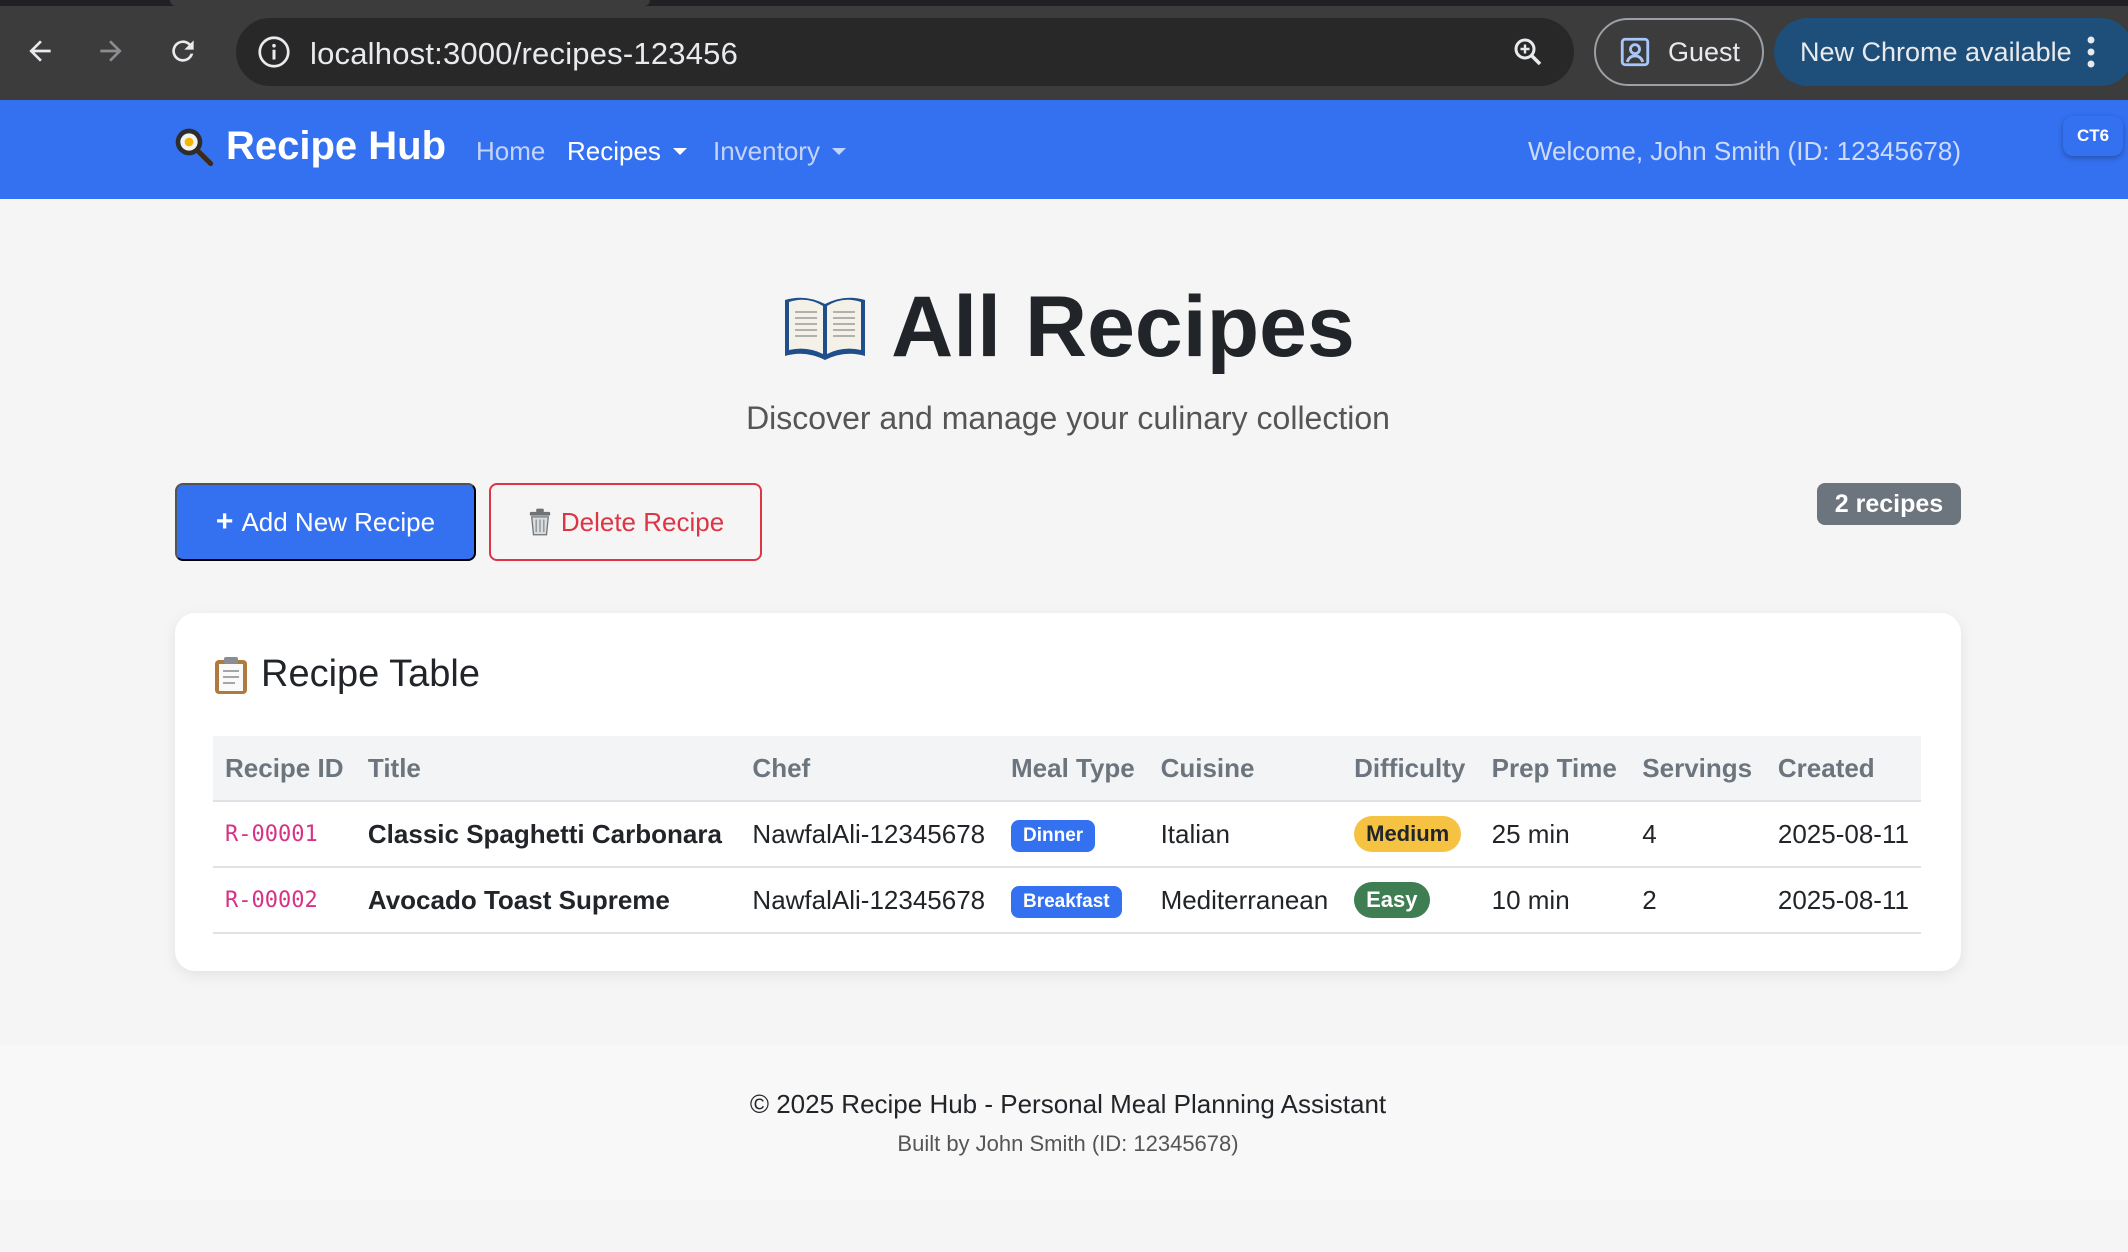  I want to click on add-recipe-label: Add New Recipe, so click(338, 521).